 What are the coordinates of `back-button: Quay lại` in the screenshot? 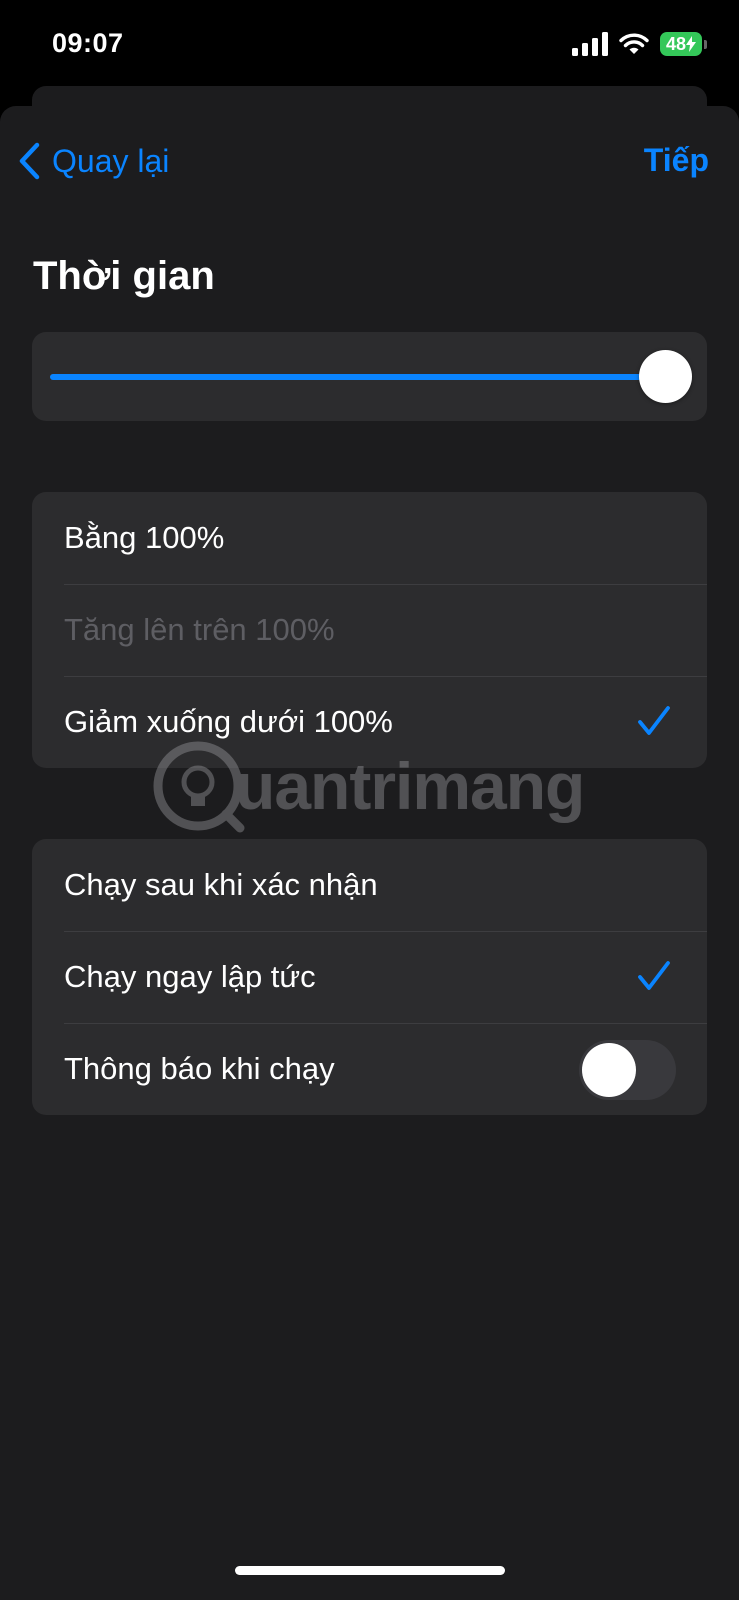 It's located at (93, 161).